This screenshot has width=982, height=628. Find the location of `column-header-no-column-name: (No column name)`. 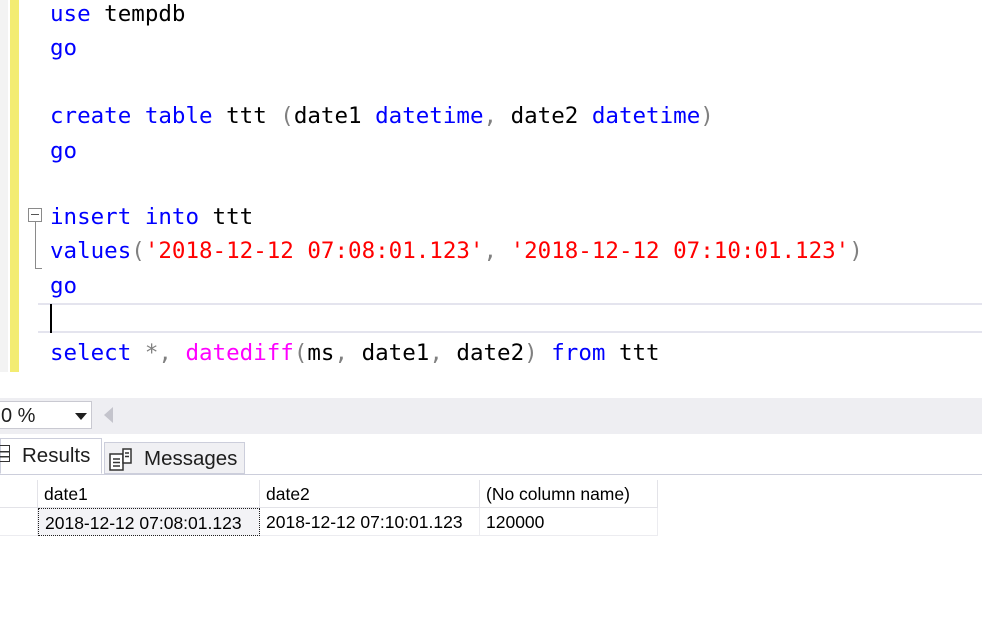

column-header-no-column-name: (No column name) is located at coordinates (569, 494).